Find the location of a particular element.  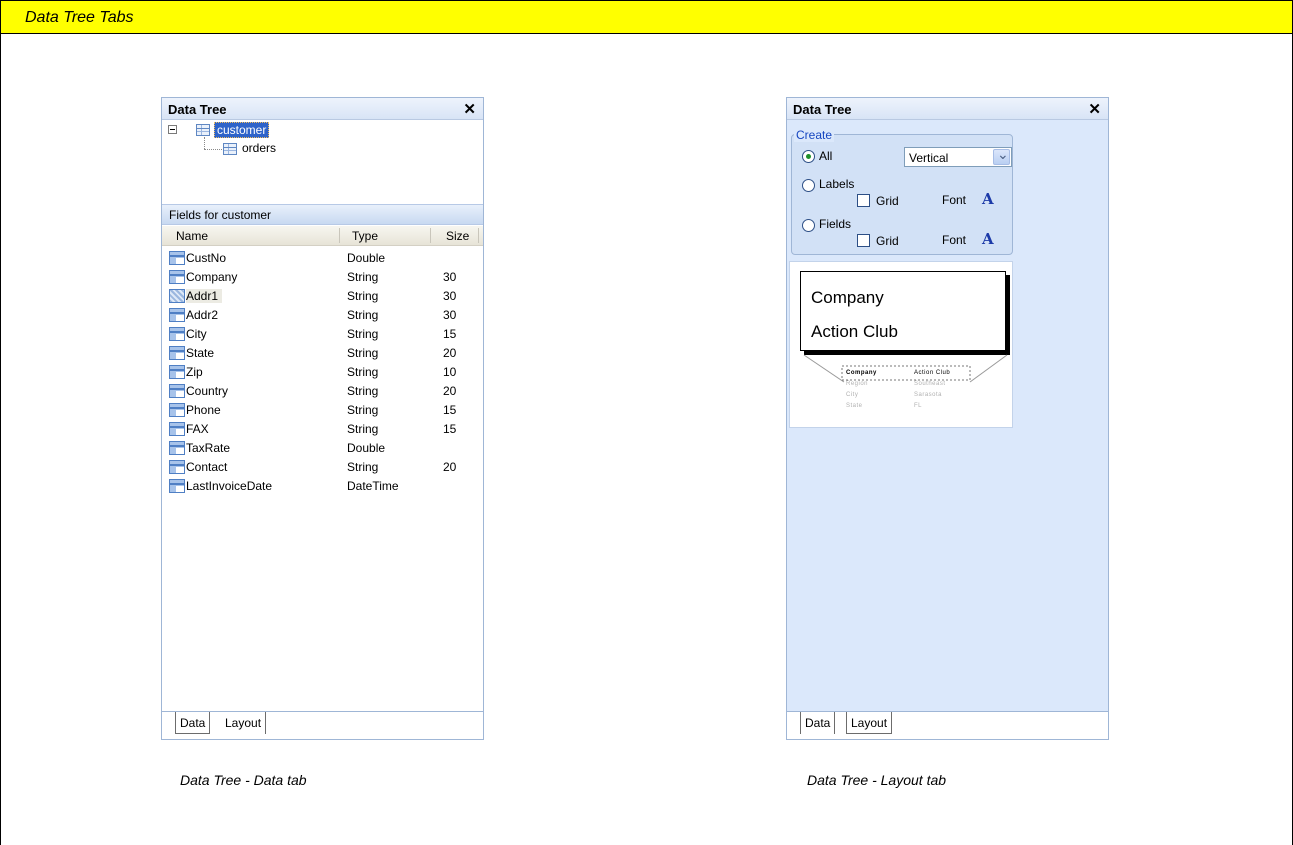

mini-value: Southeast is located at coordinates (930, 384).